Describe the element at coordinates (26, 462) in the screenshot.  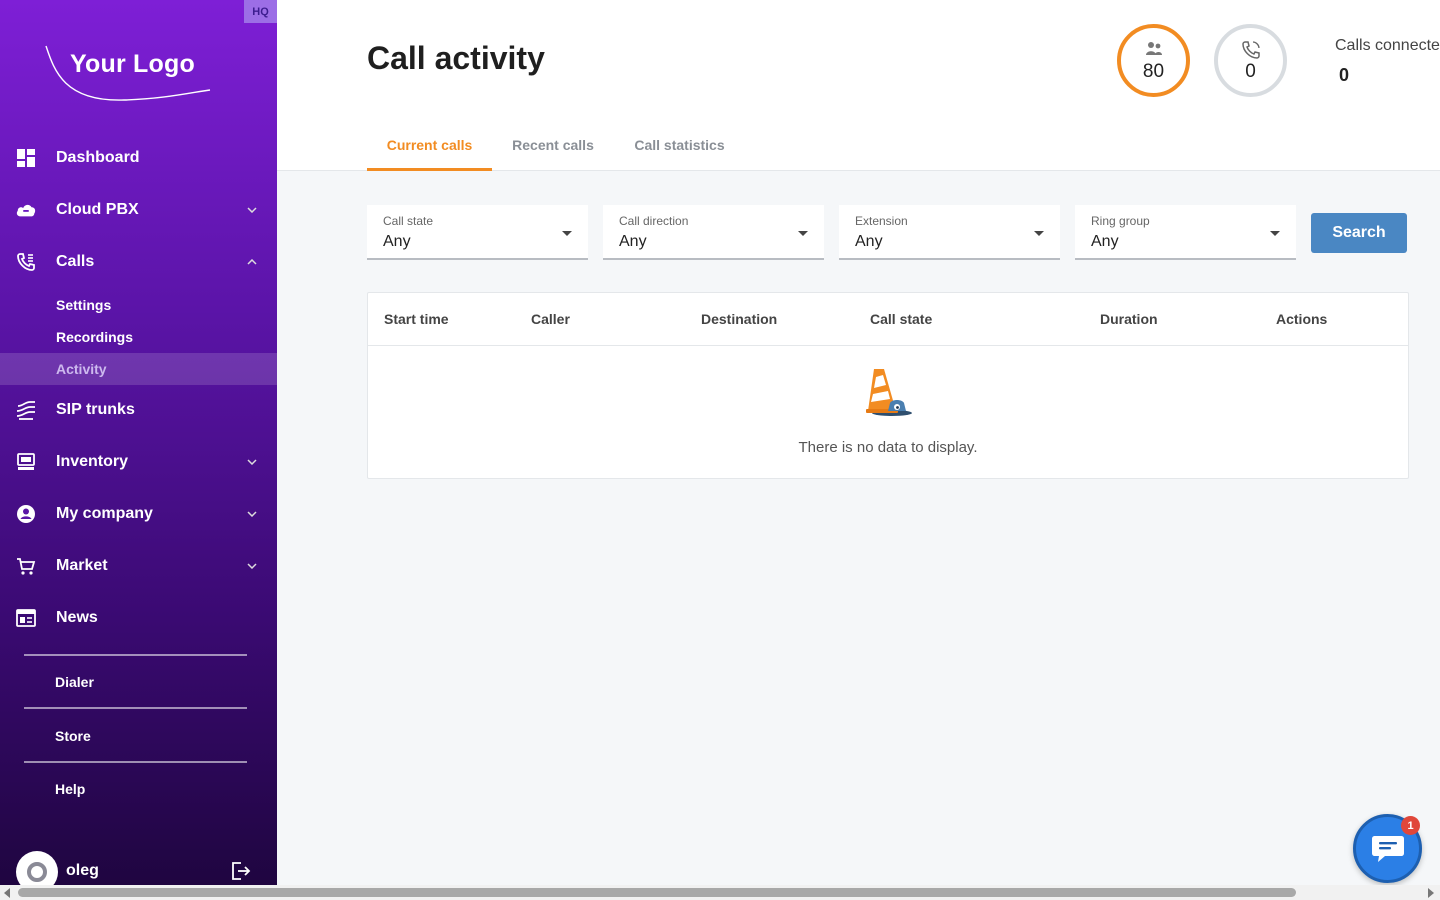
I see `inventory-icon` at that location.